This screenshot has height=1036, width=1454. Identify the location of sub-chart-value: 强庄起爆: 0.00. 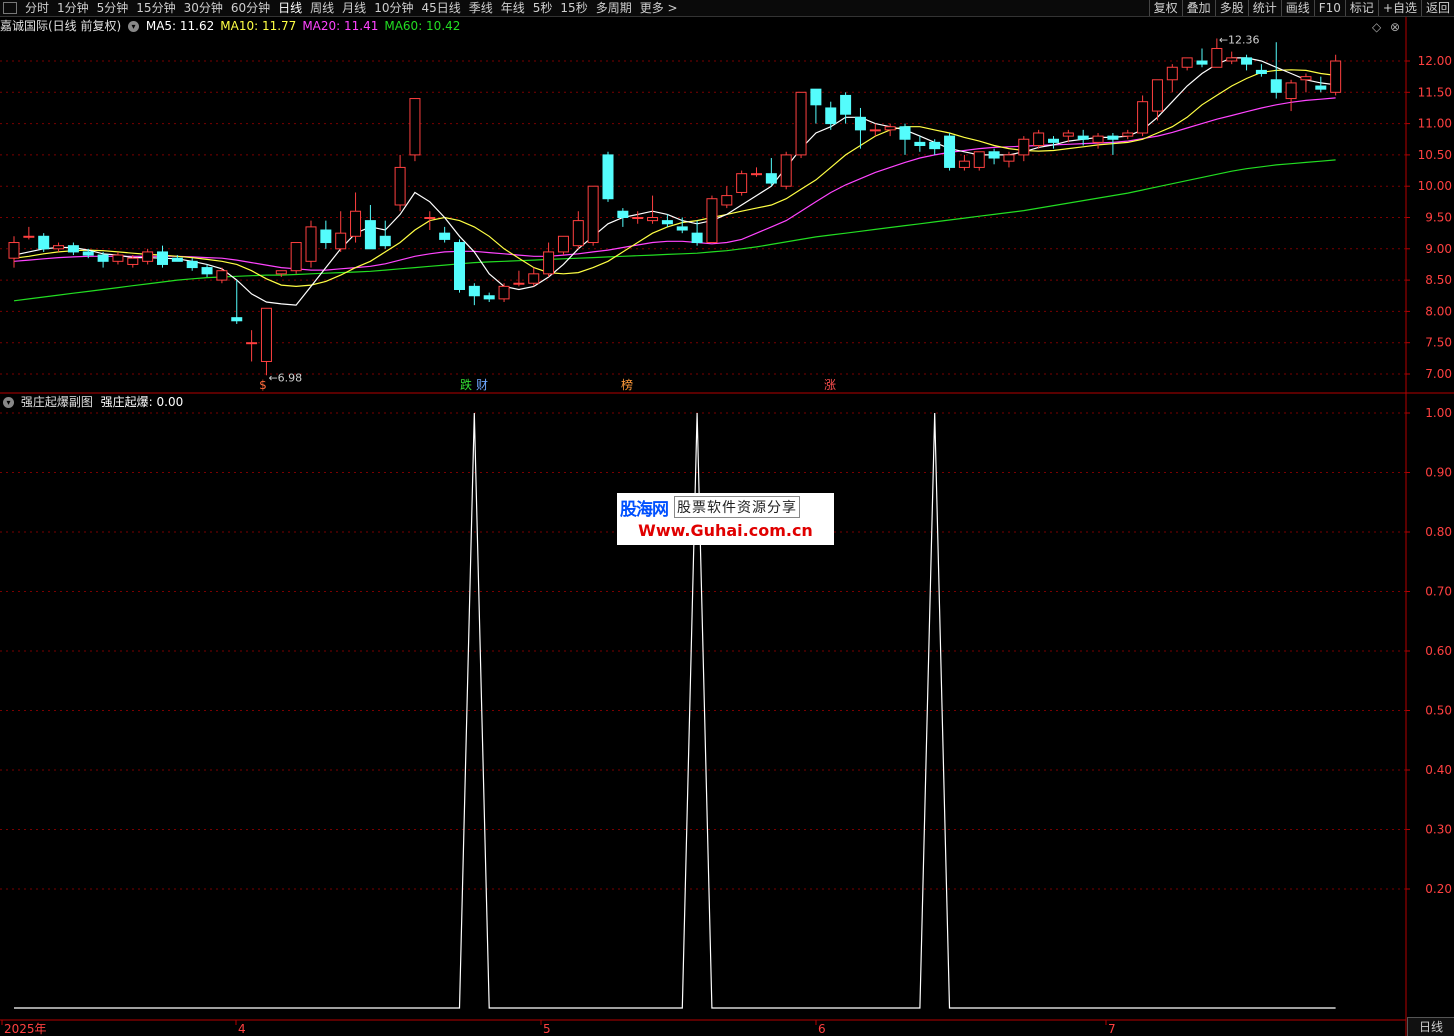
(142, 402).